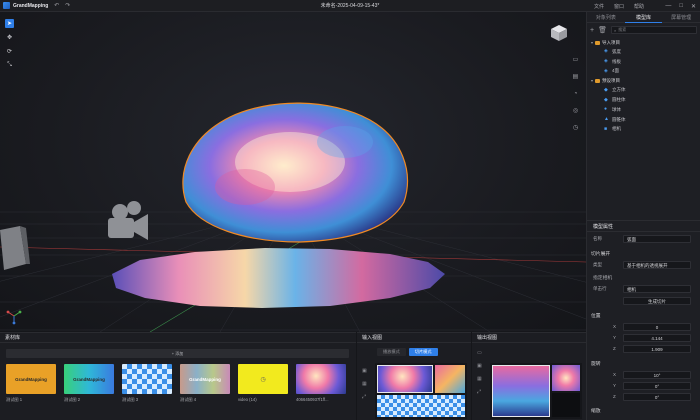  What do you see at coordinates (596, 410) in the screenshot?
I see `scale-section-header: 缩放` at bounding box center [596, 410].